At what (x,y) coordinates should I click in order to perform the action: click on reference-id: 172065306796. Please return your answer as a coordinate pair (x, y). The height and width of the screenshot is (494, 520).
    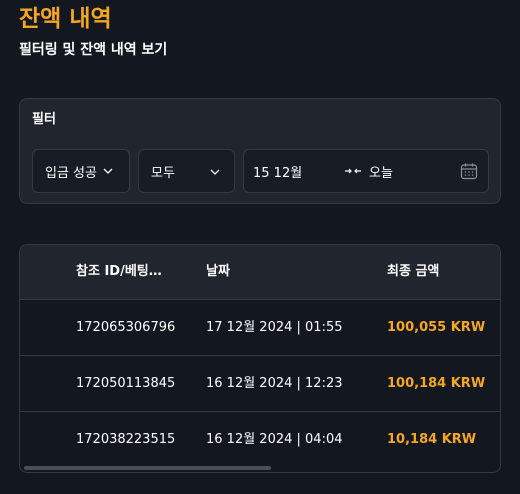
    Looking at the image, I should click on (126, 327).